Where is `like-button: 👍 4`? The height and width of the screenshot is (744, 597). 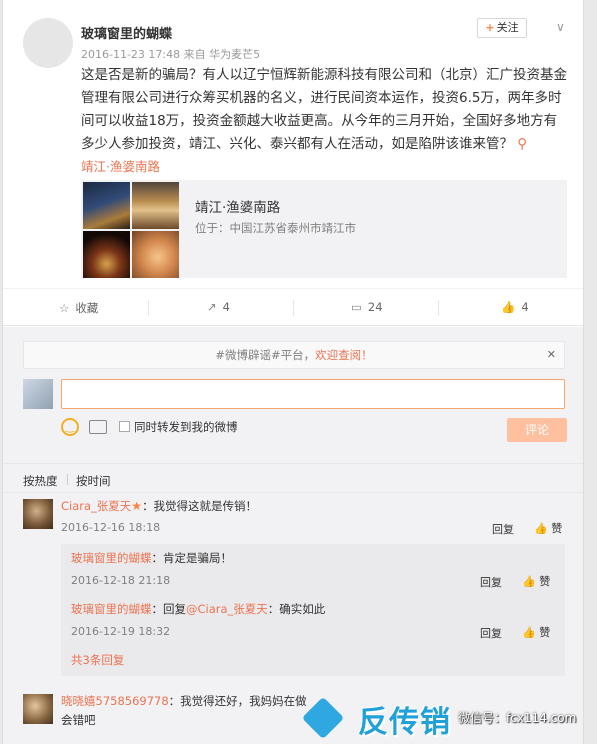
like-button: 👍 4 is located at coordinates (515, 307).